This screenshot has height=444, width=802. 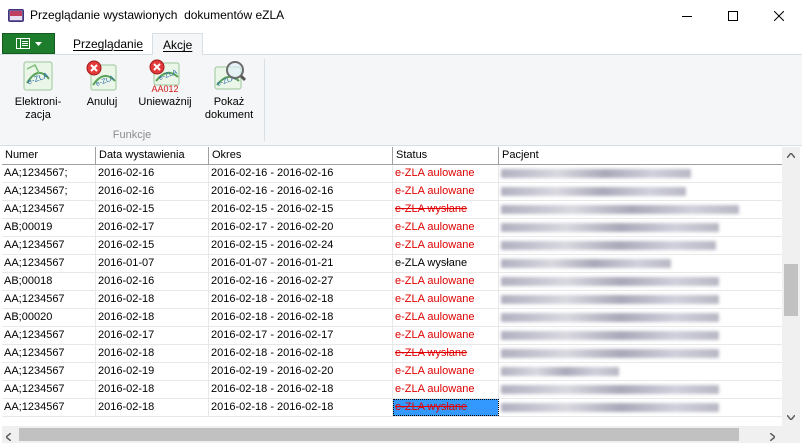 What do you see at coordinates (152, 371) in the screenshot?
I see `cell-data-wystawienia: 2016-02-19` at bounding box center [152, 371].